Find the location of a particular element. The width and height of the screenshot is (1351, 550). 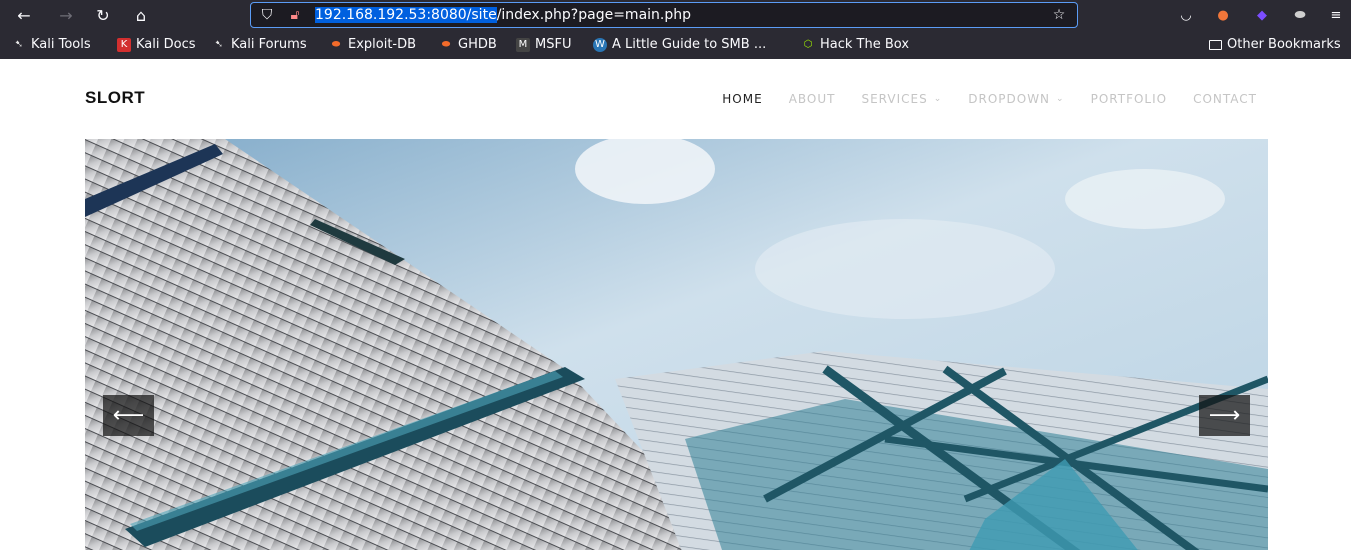

pocket-icon: ◡ is located at coordinates (1186, 15).